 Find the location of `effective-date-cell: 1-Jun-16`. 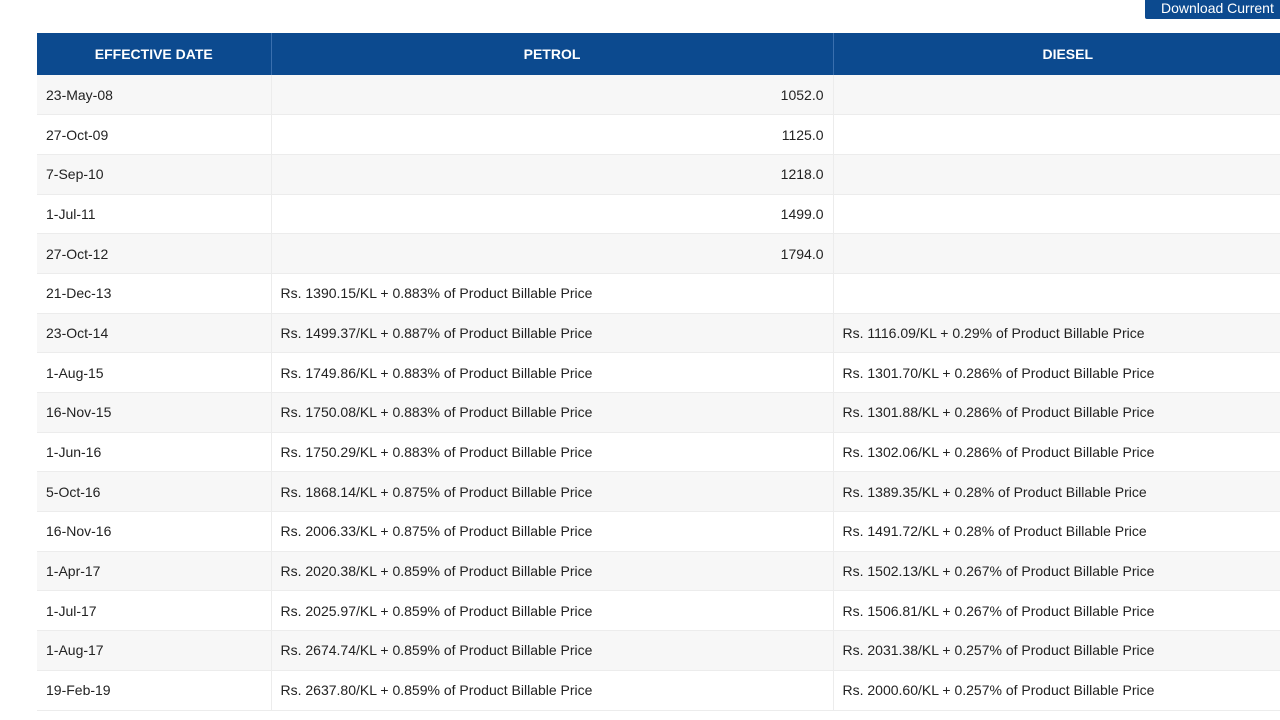

effective-date-cell: 1-Jun-16 is located at coordinates (154, 452).